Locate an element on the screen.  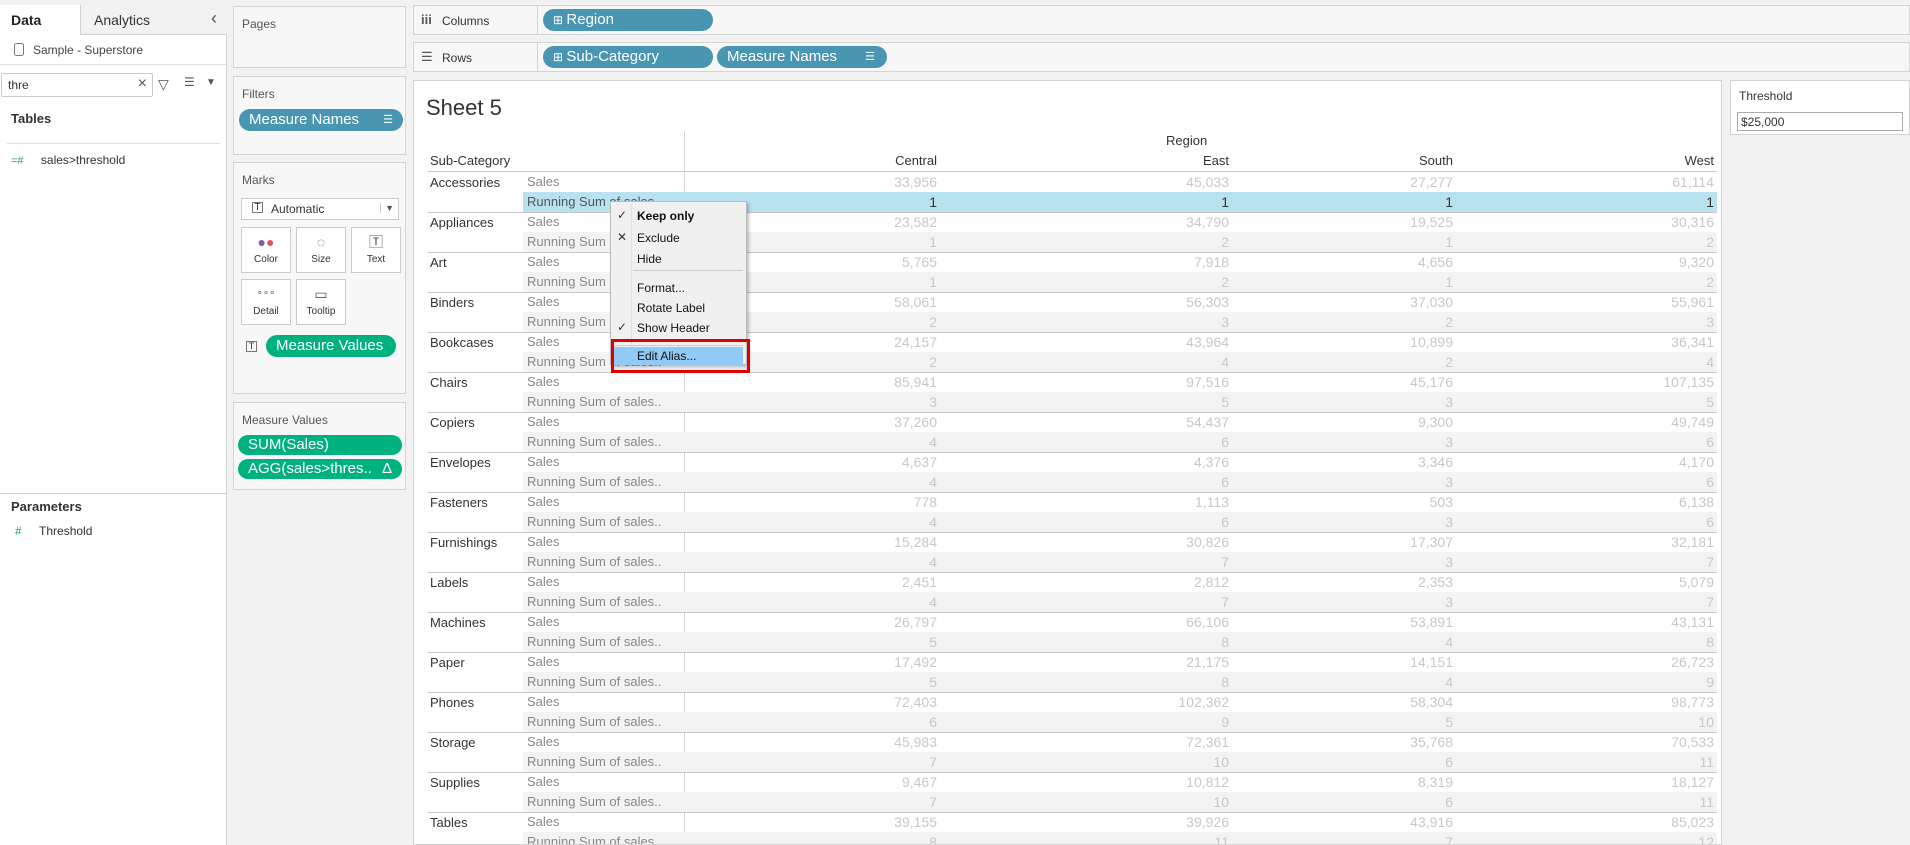
rows-shelf: ☰ Rows ⊞ Sub-Category Measure Names ☰ is located at coordinates (1161, 57).